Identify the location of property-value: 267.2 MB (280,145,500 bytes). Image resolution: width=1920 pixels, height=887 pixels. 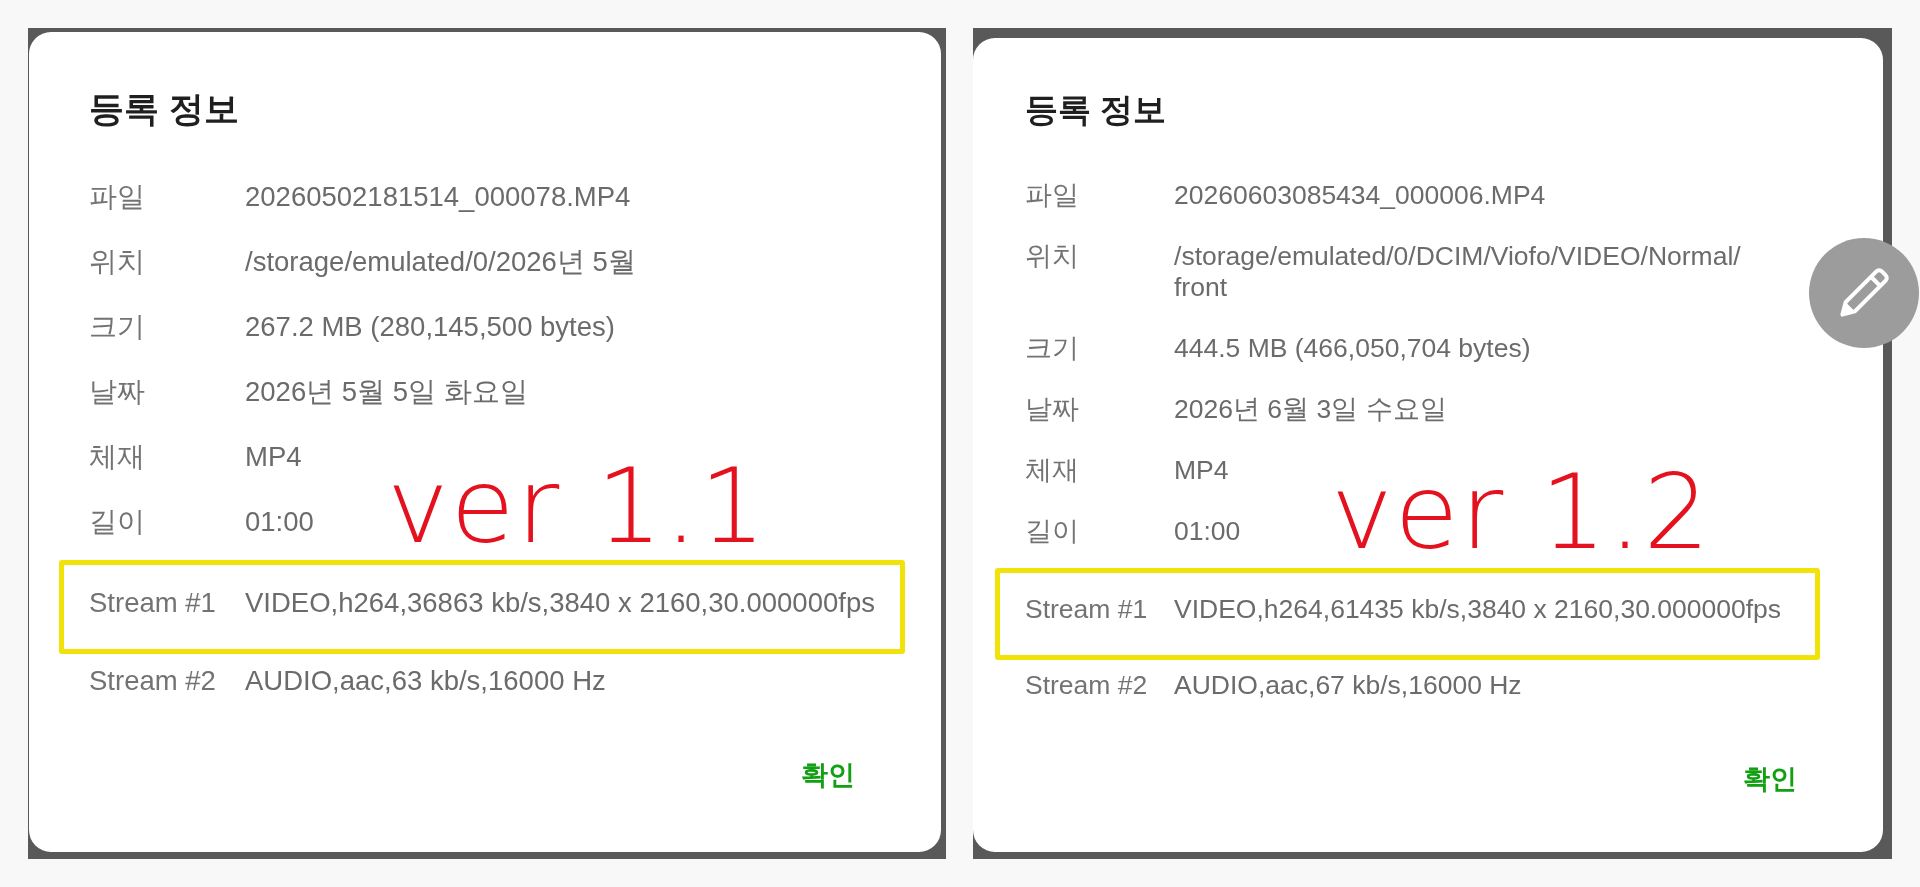
(430, 326).